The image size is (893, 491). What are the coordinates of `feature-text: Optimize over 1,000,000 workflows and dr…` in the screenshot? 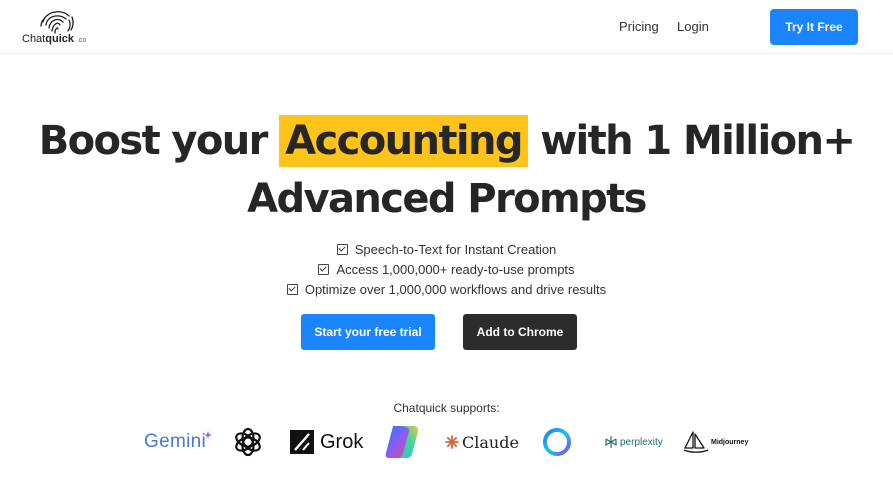 It's located at (455, 289).